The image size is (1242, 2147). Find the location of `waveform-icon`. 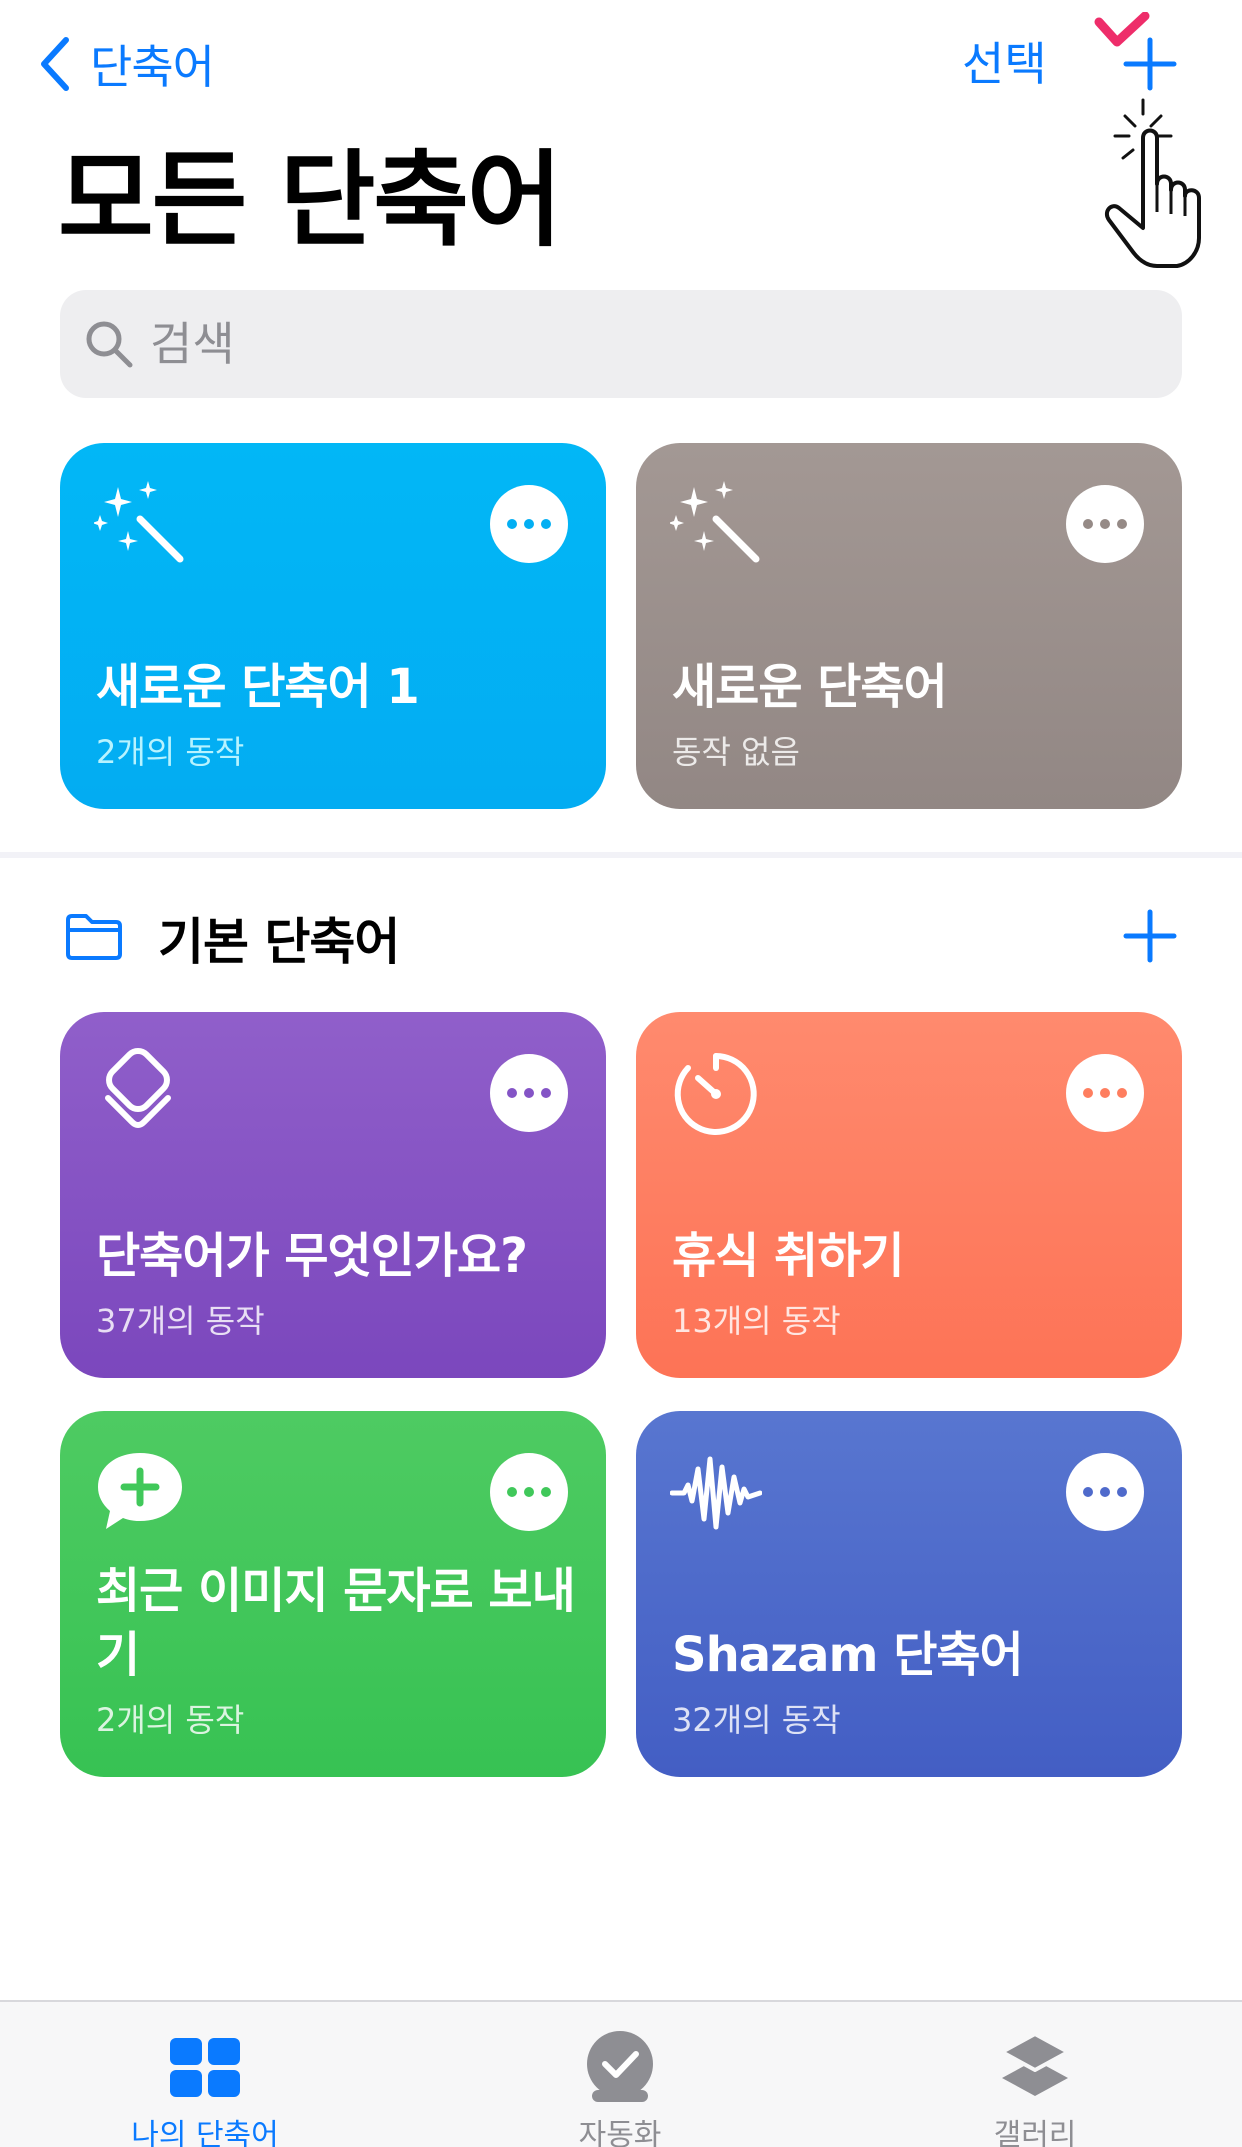

waveform-icon is located at coordinates (716, 1493).